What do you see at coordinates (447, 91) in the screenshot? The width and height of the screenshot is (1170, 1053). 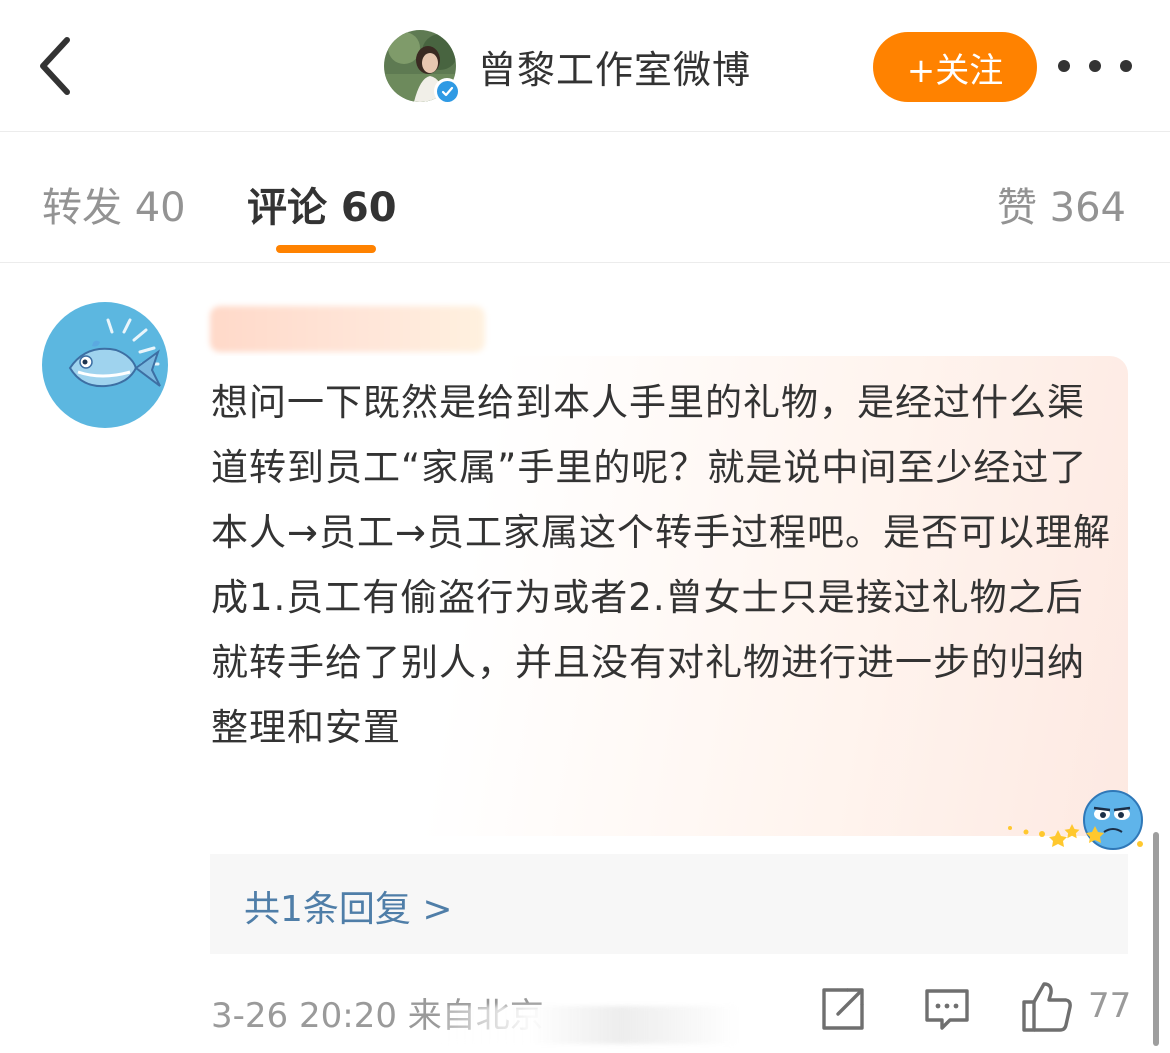 I see `verified-icon` at bounding box center [447, 91].